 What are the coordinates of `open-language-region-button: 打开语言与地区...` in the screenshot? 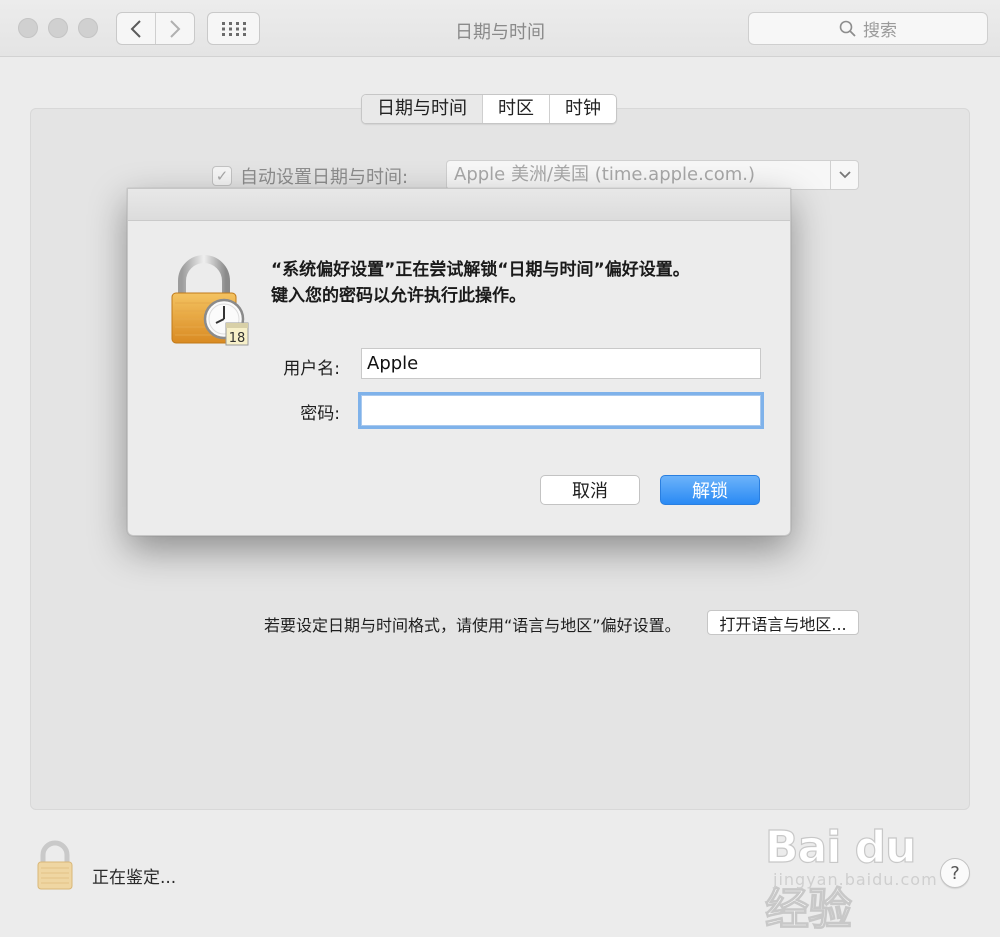 It's located at (783, 622).